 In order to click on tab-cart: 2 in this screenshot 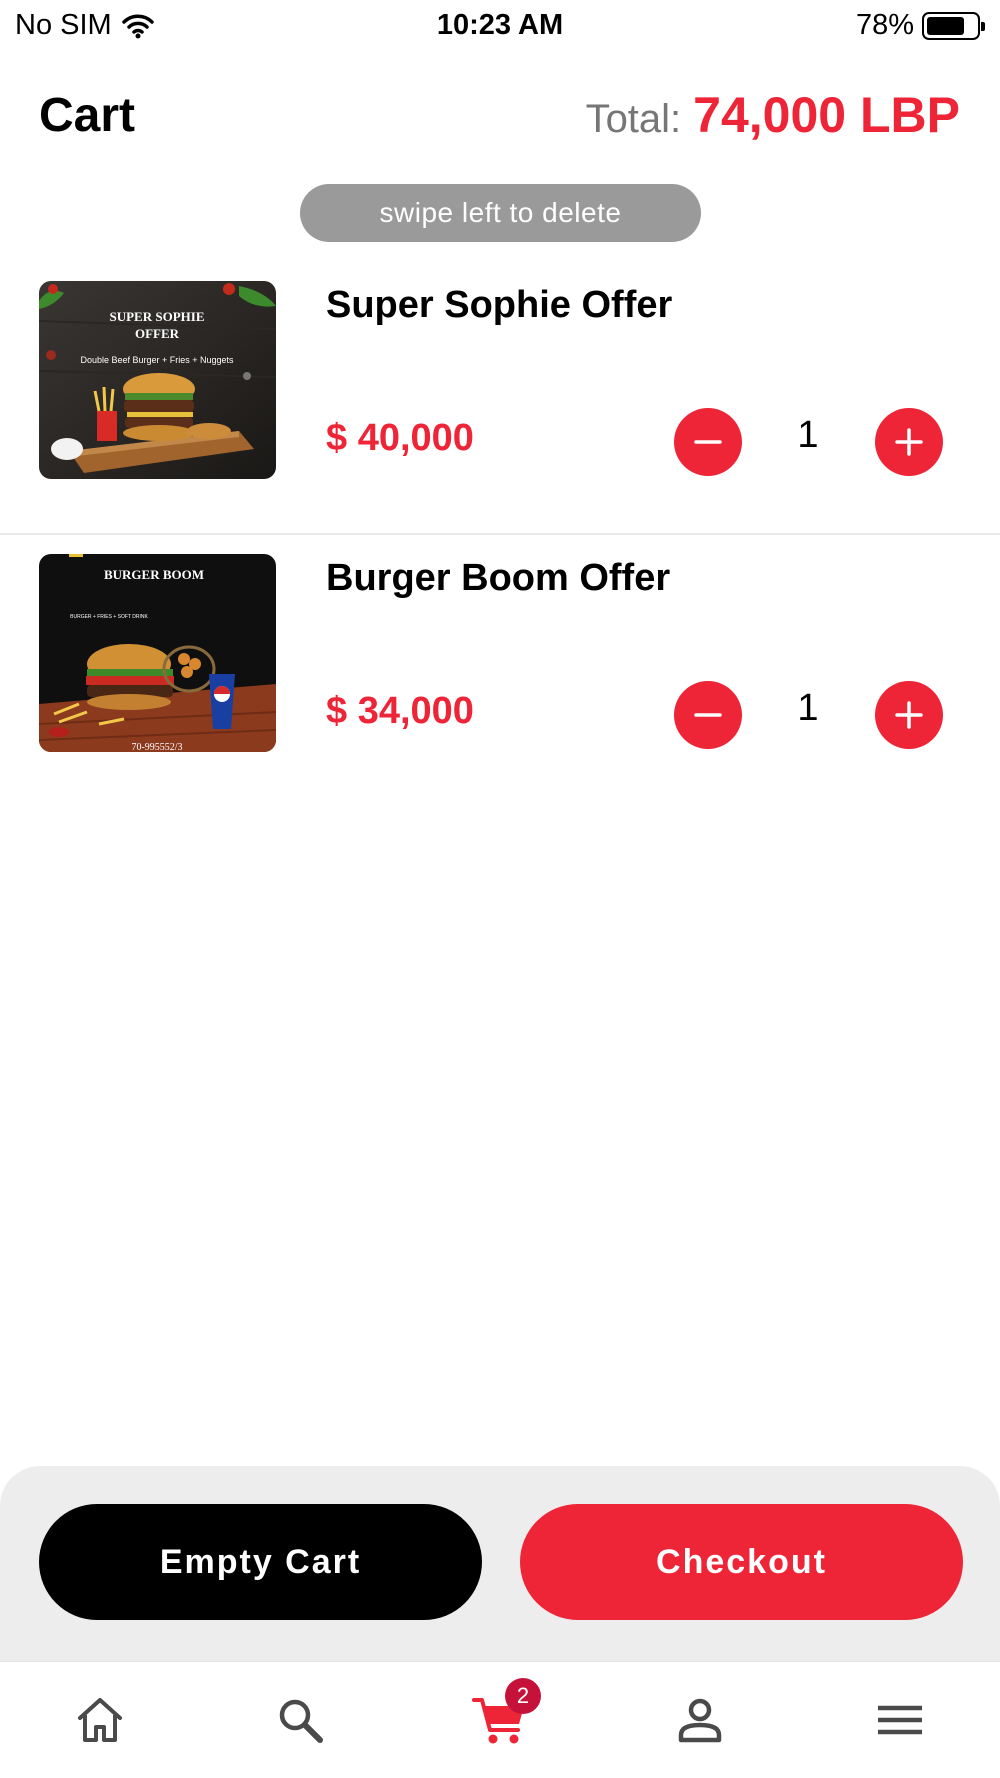, I will do `click(505, 1714)`.